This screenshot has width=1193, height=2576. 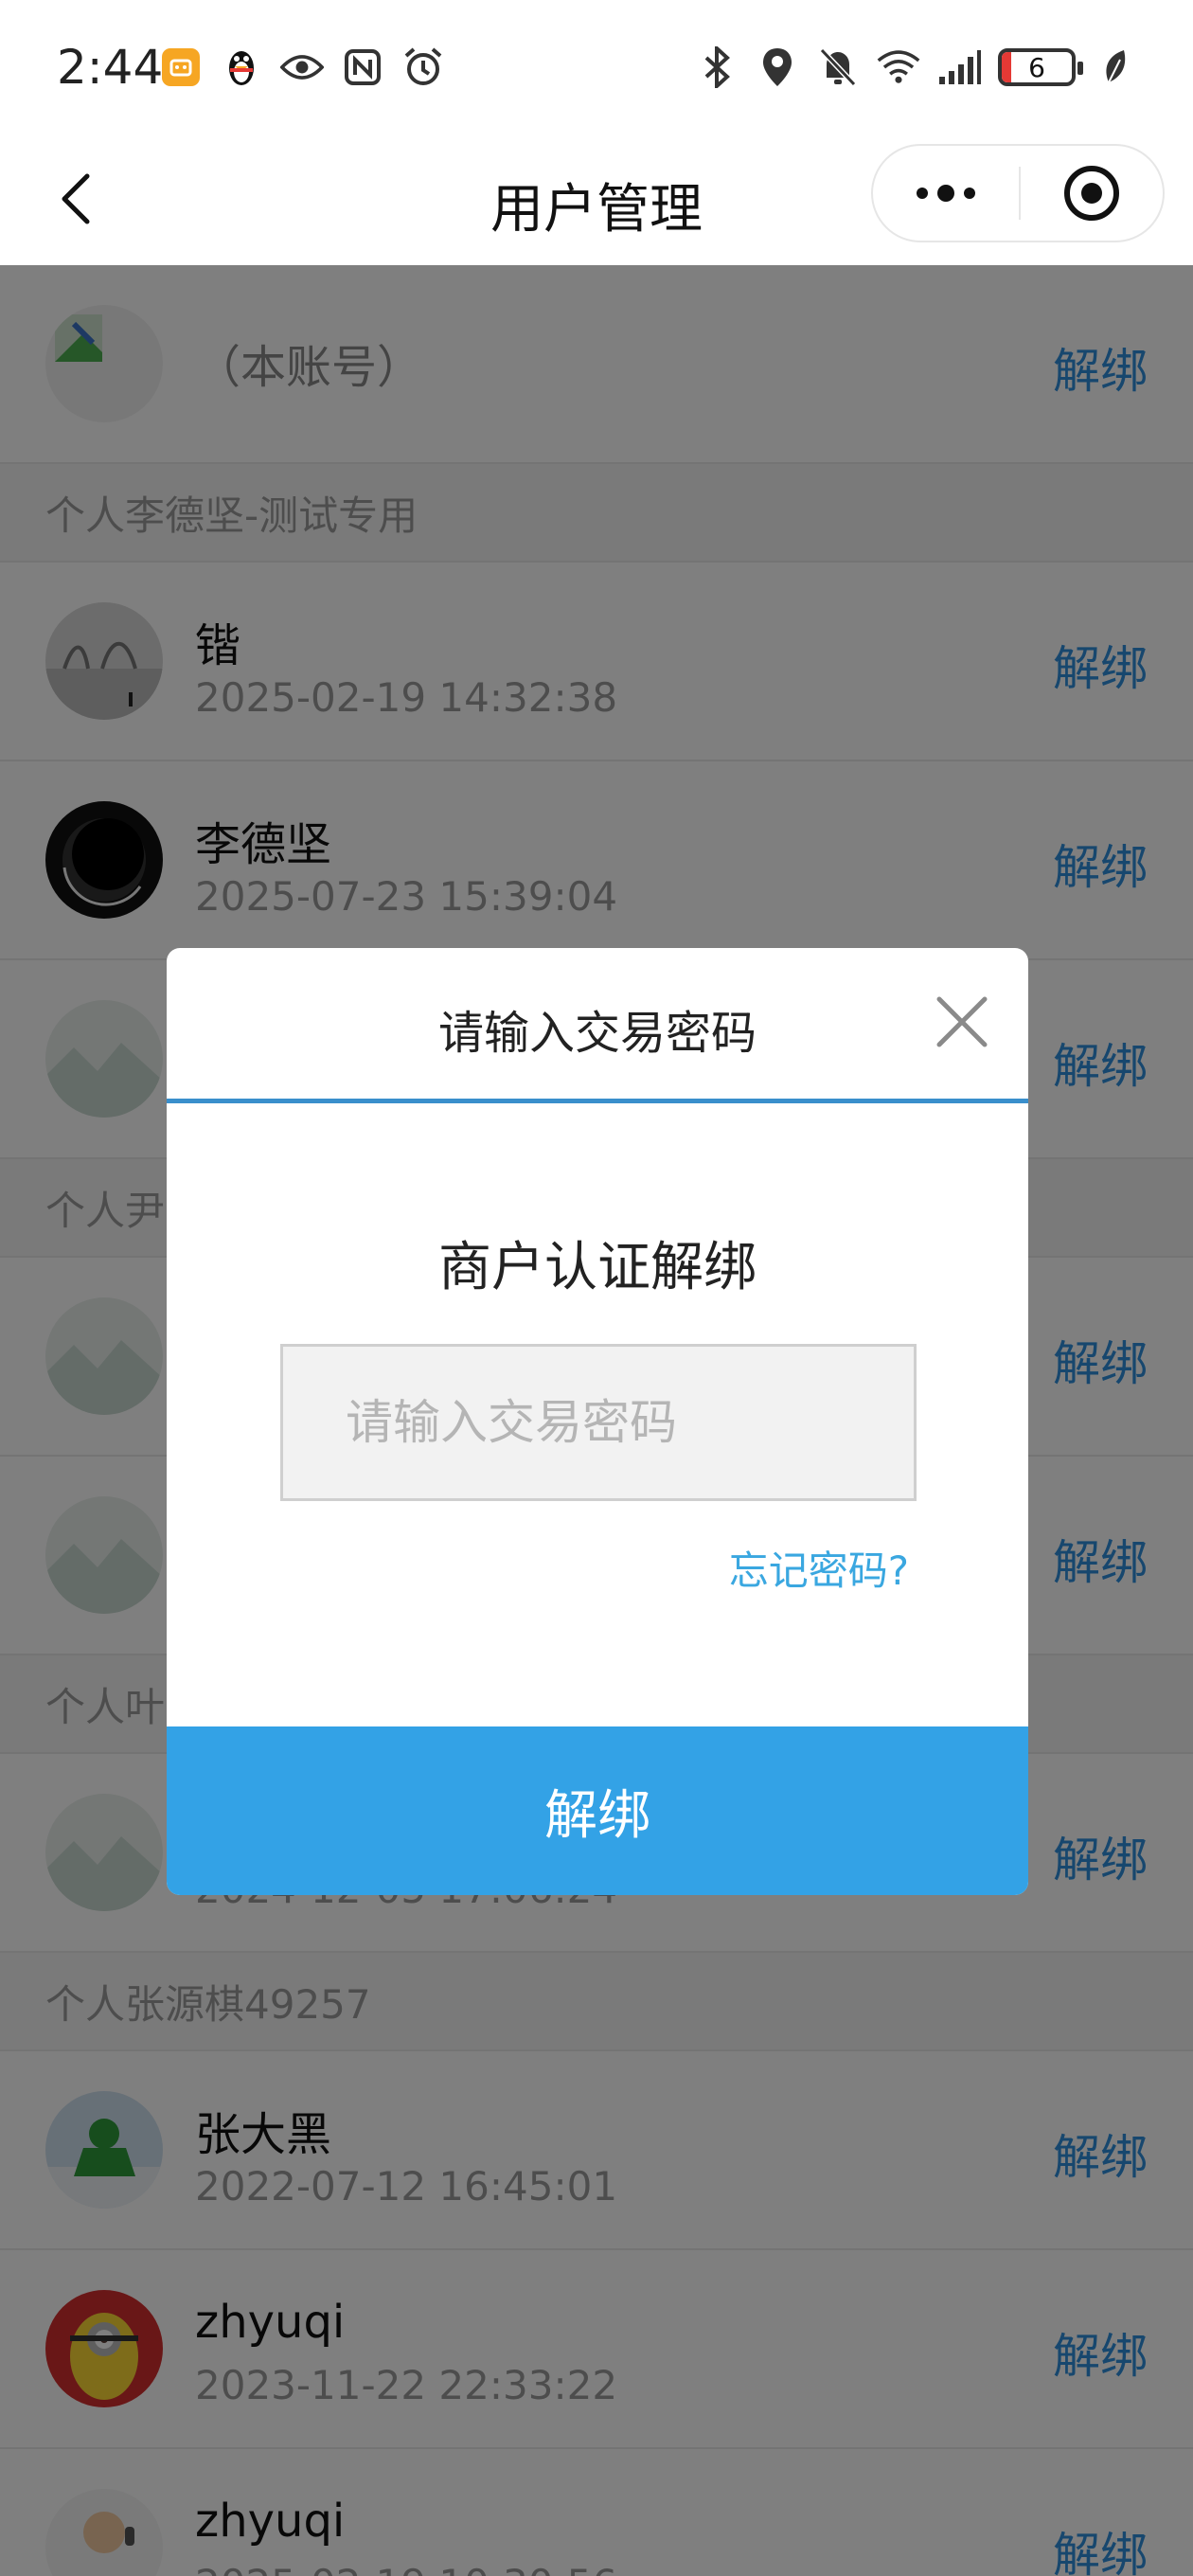 What do you see at coordinates (1040, 67) in the screenshot?
I see `battery-icon: 6` at bounding box center [1040, 67].